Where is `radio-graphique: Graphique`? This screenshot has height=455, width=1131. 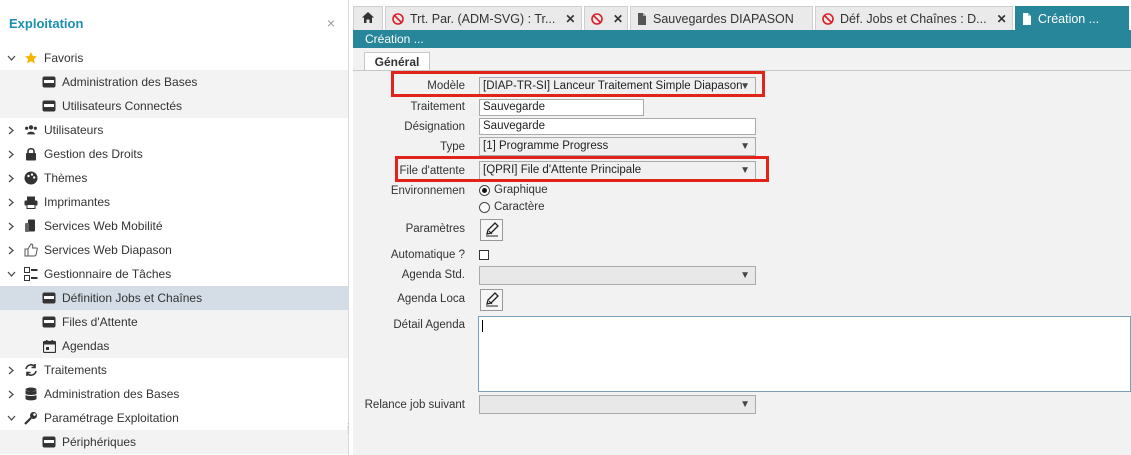 radio-graphique: Graphique is located at coordinates (513, 190).